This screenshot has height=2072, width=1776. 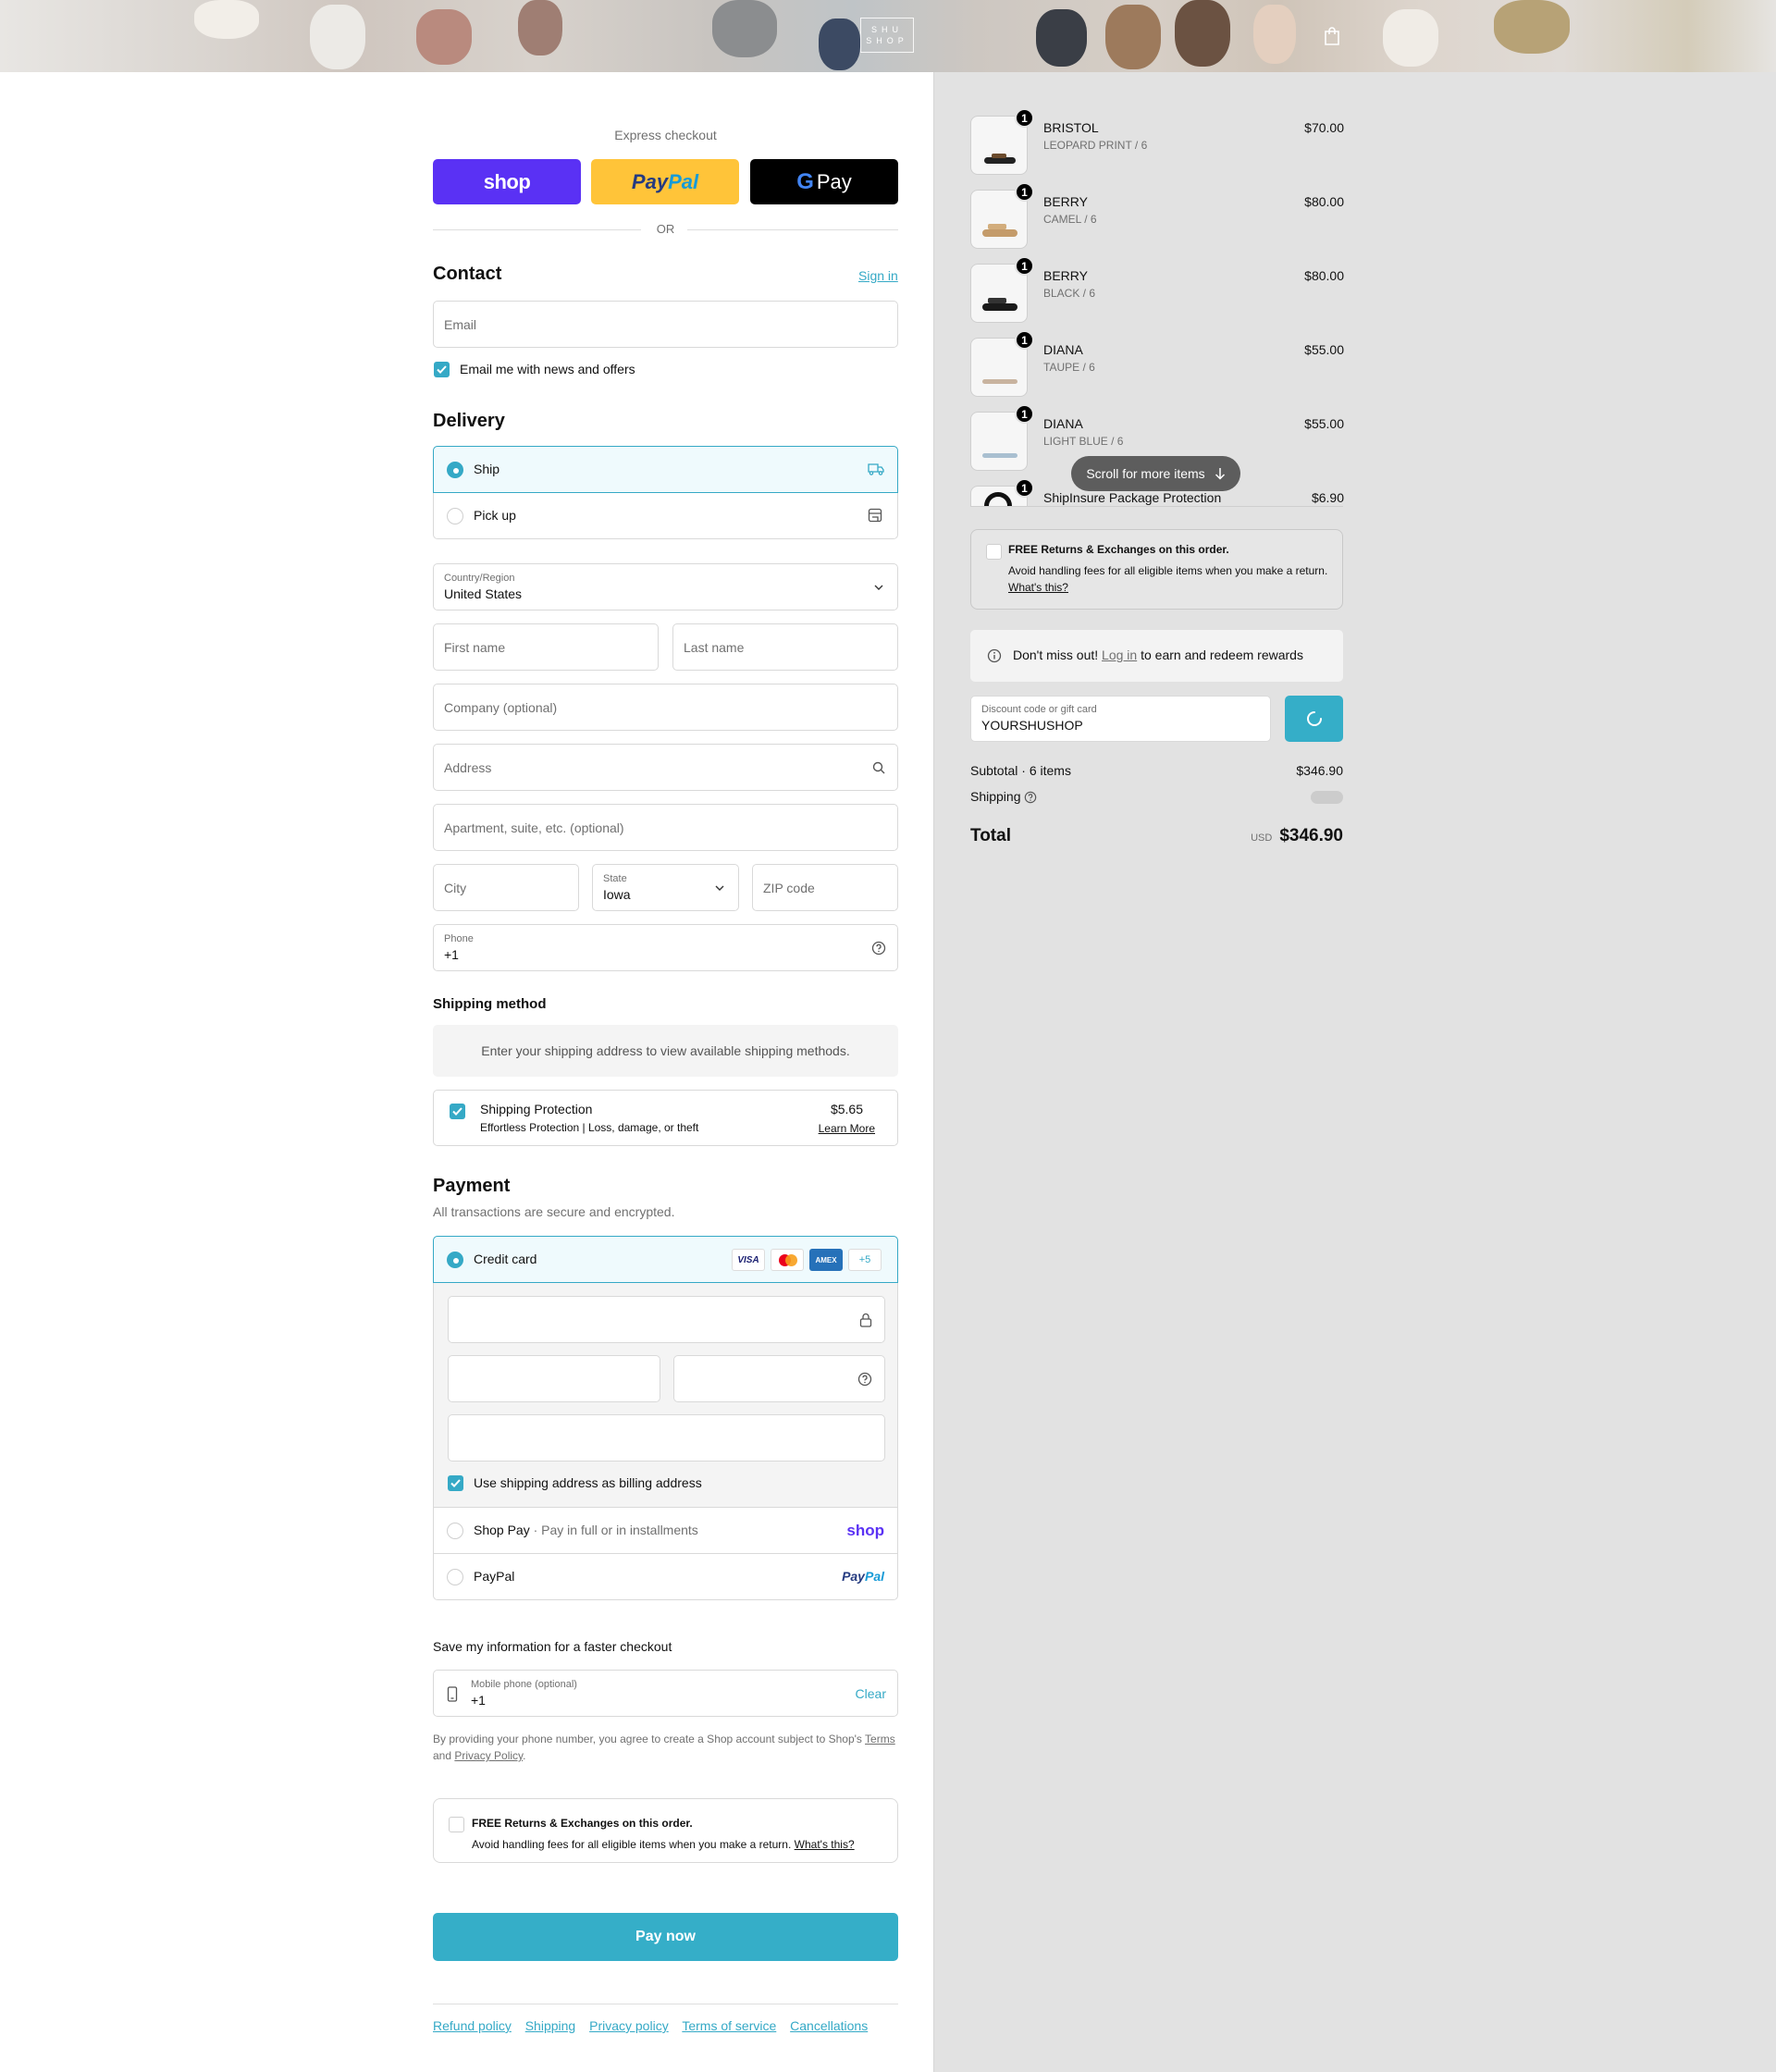 What do you see at coordinates (665, 1395) in the screenshot?
I see `card-fields-area: Use shipping address as billing address` at bounding box center [665, 1395].